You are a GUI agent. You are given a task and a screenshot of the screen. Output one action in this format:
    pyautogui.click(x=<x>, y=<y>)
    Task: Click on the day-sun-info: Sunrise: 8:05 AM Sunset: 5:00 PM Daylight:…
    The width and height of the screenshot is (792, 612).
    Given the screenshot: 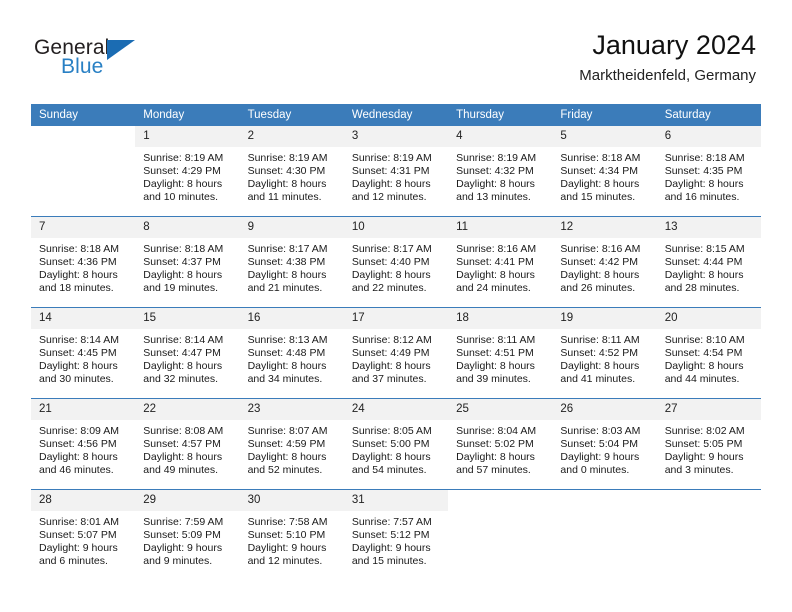 What is the action you would take?
    pyautogui.click(x=396, y=448)
    